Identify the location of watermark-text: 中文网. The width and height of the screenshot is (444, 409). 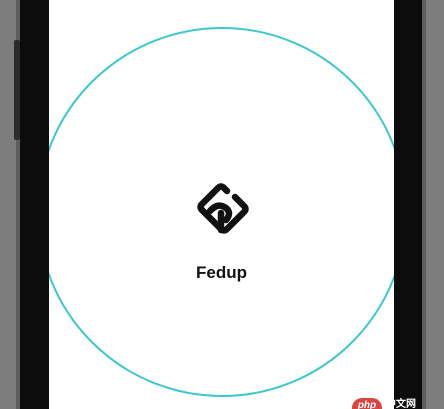
(401, 404).